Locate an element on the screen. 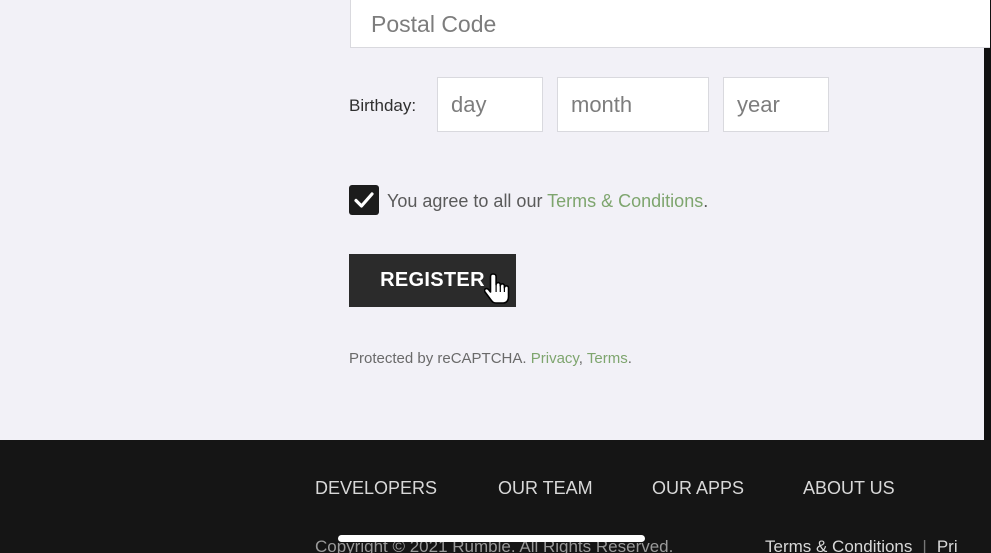 The image size is (991, 553). birthday-day-input is located at coordinates (490, 104).